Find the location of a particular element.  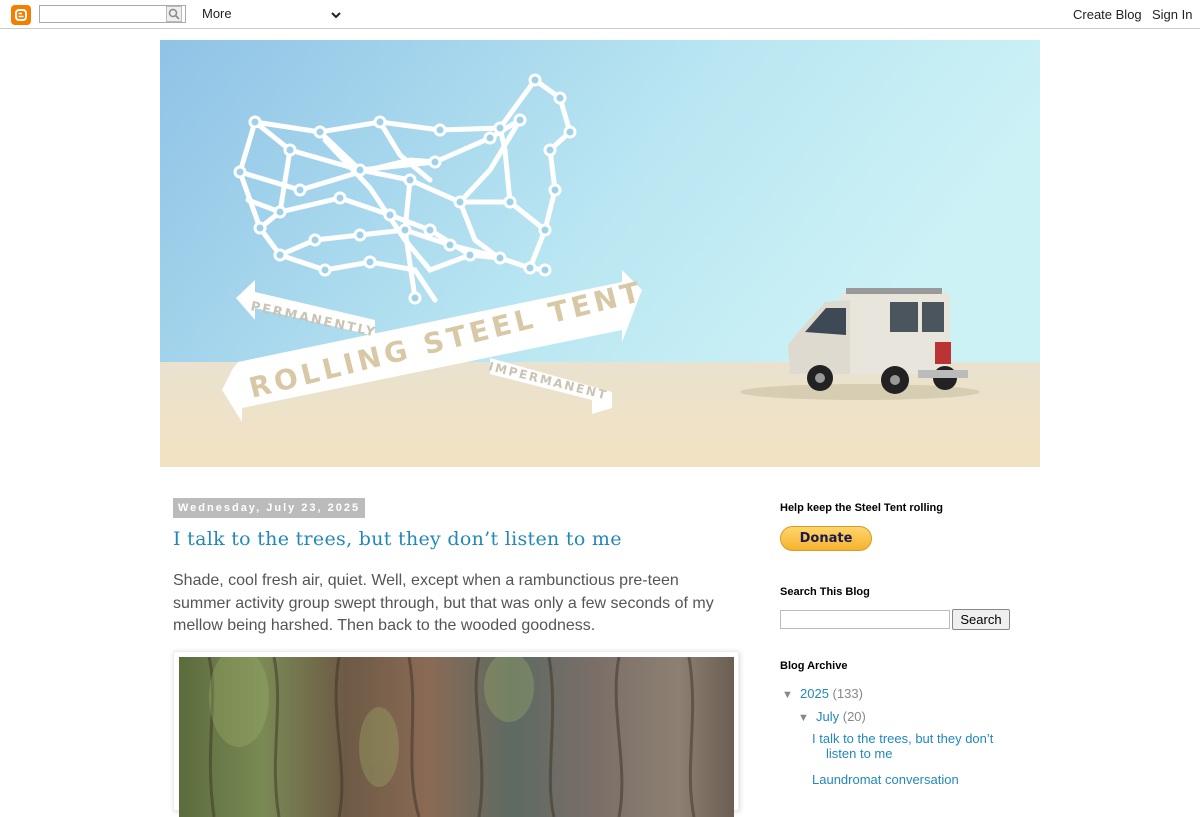

archive-post-line: Laundromat conversation is located at coordinates (885, 779).